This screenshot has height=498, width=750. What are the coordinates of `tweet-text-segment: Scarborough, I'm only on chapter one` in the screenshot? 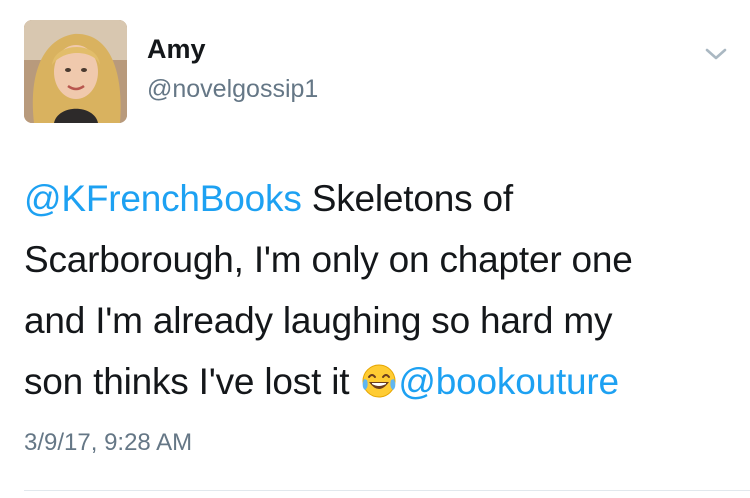 It's located at (328, 259).